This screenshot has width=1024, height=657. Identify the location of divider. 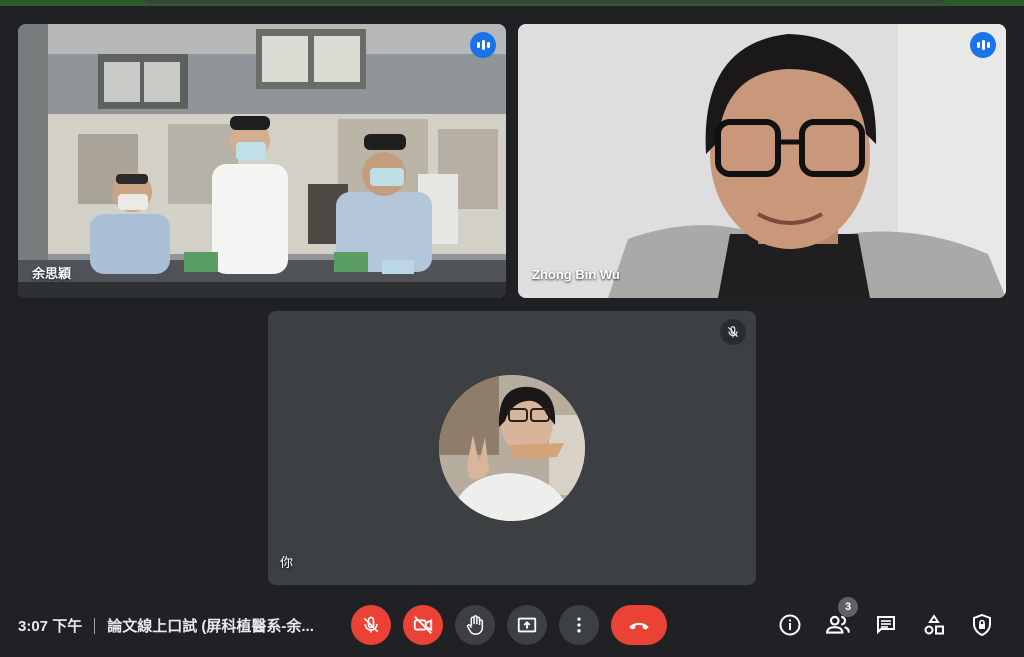
(95, 625).